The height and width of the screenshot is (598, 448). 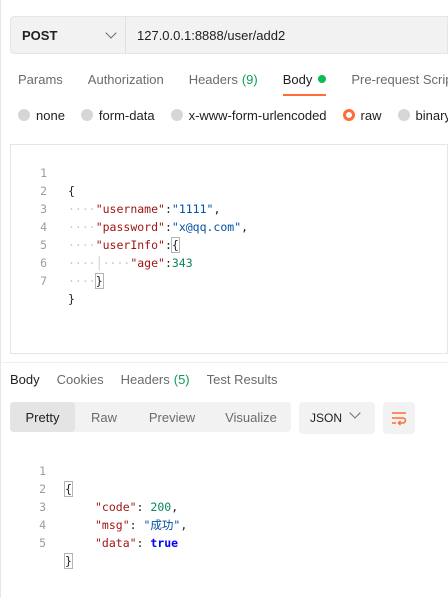 What do you see at coordinates (109, 498) in the screenshot?
I see `code-line: 2 "code": 200,` at bounding box center [109, 498].